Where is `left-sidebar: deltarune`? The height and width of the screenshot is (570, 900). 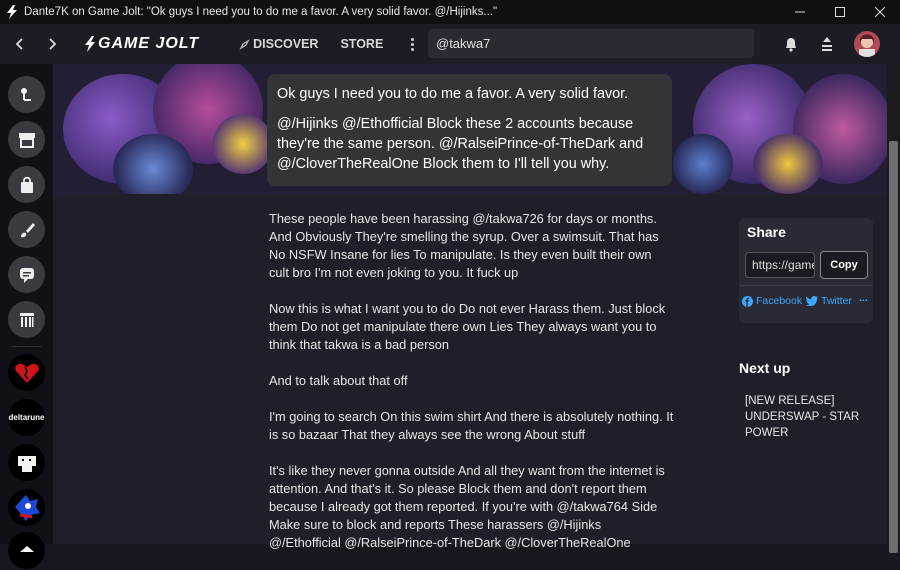 left-sidebar: deltarune is located at coordinates (26, 316).